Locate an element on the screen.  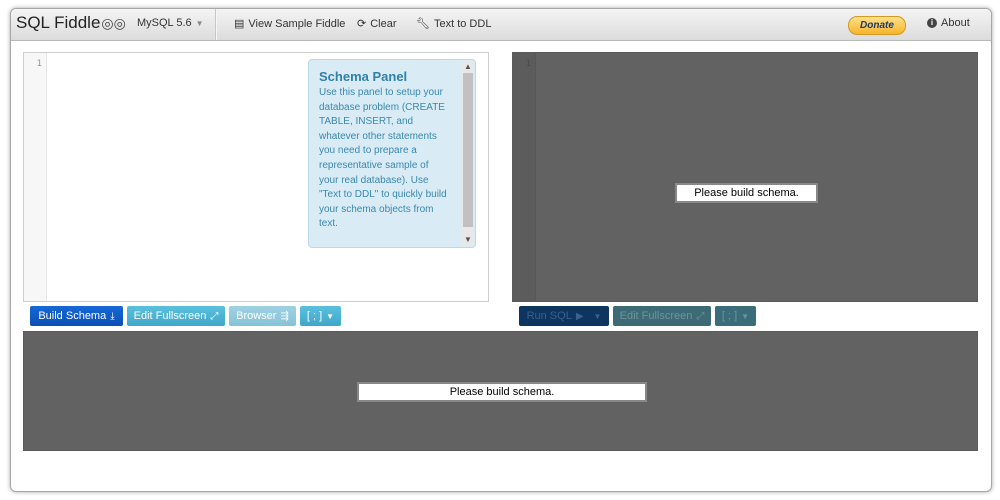
text-to-ddl-link: 🔧︎ Text to DDL is located at coordinates (453, 23).